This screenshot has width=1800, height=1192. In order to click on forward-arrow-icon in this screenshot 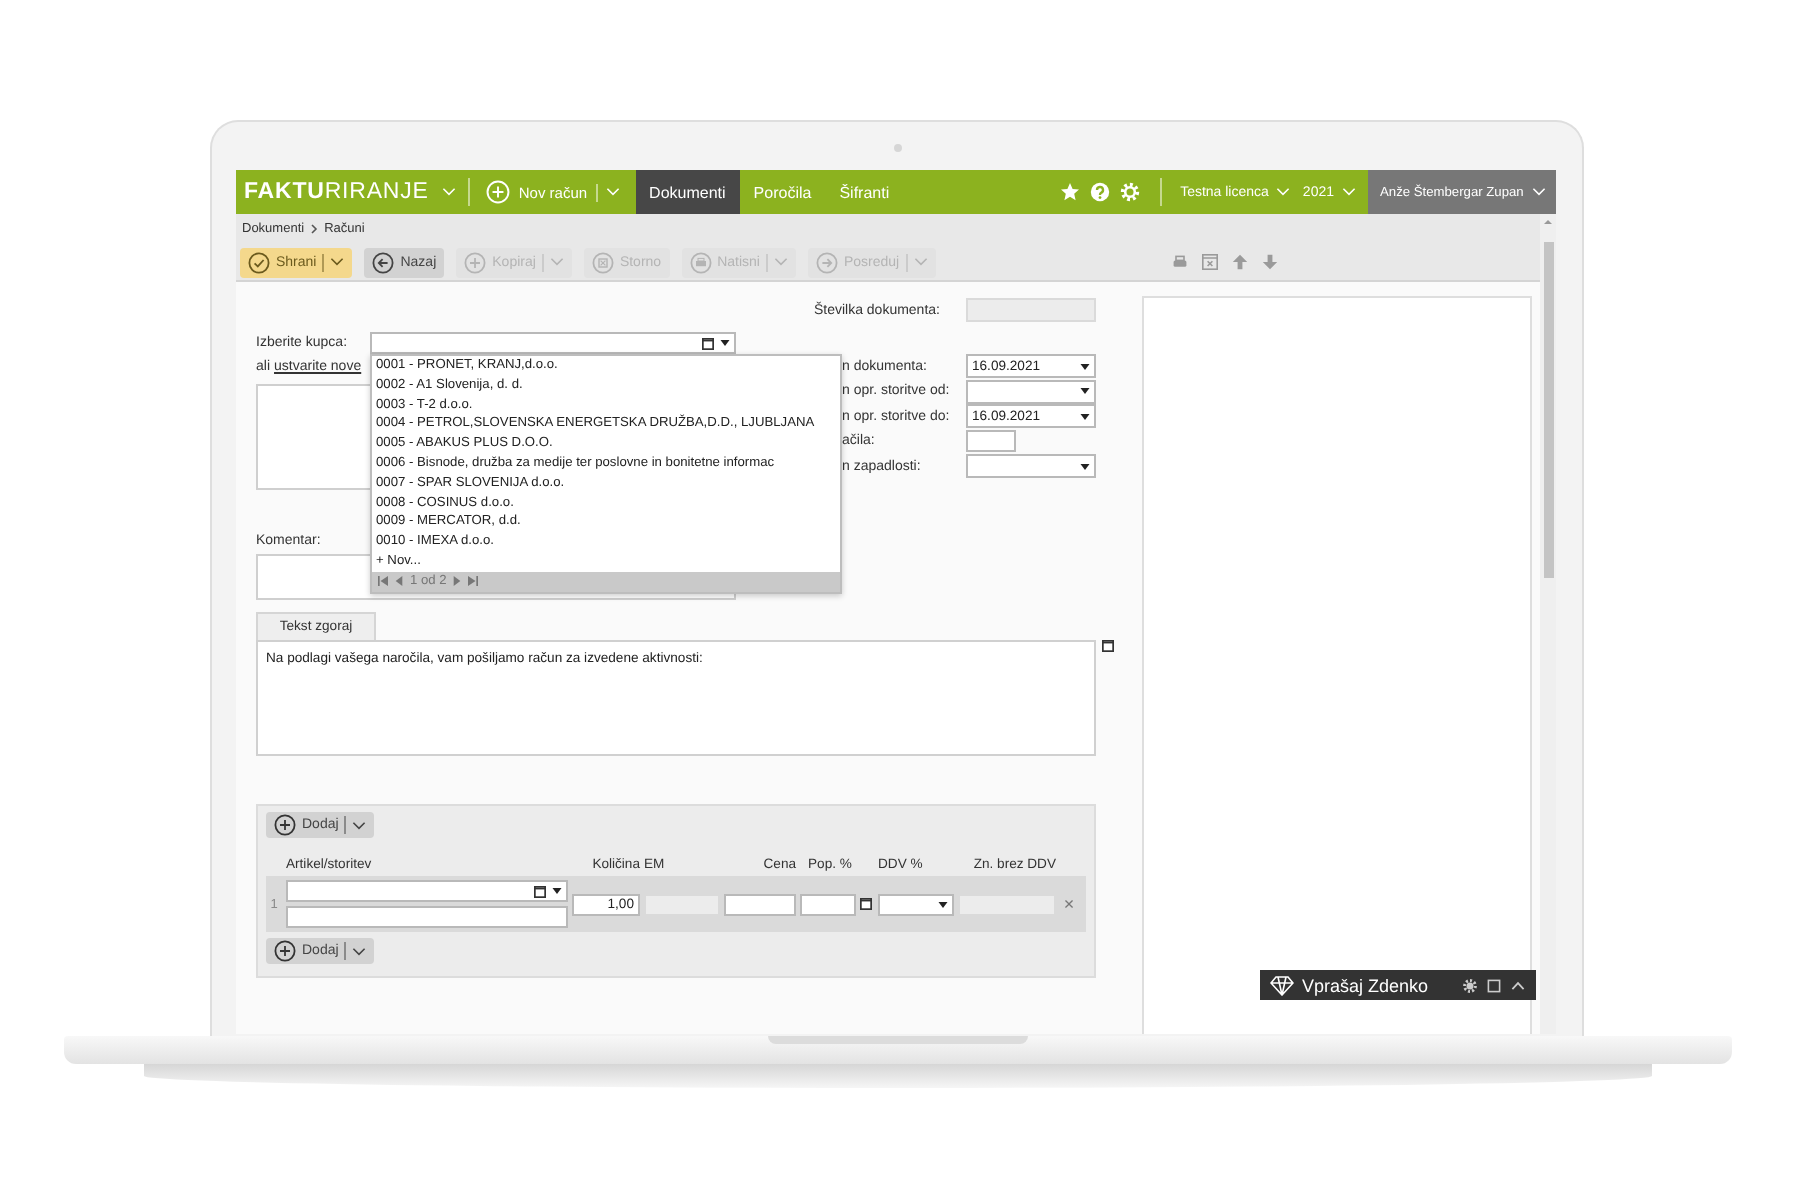, I will do `click(826, 262)`.